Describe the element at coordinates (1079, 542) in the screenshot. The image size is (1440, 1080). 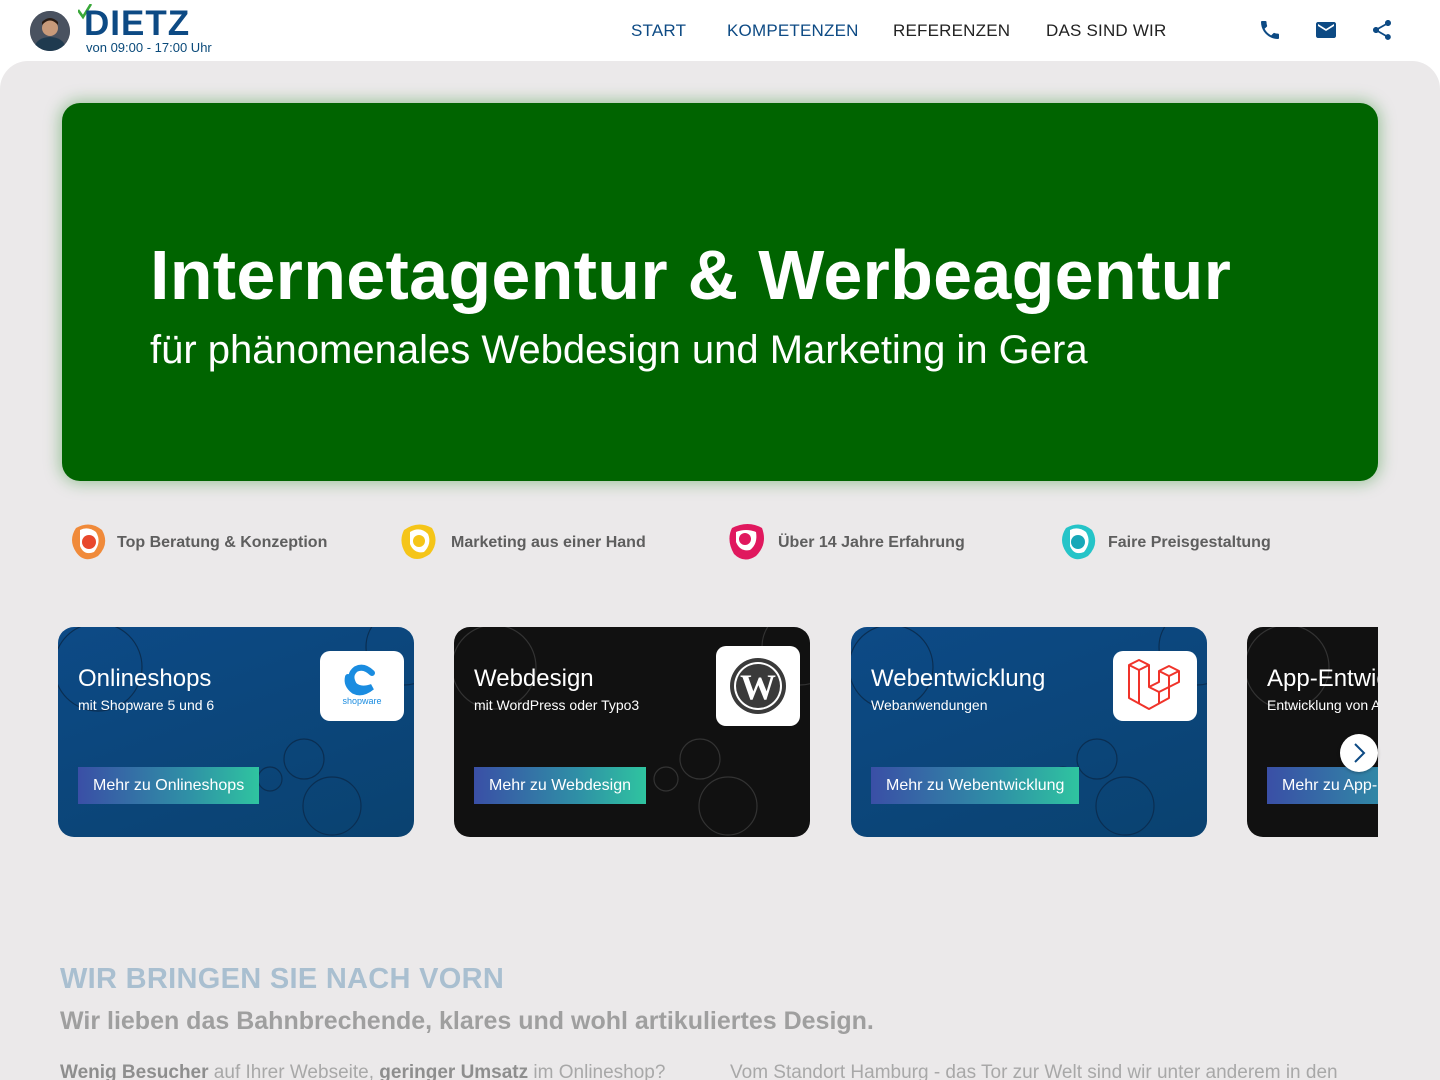
I see `teal-blob-icon` at that location.